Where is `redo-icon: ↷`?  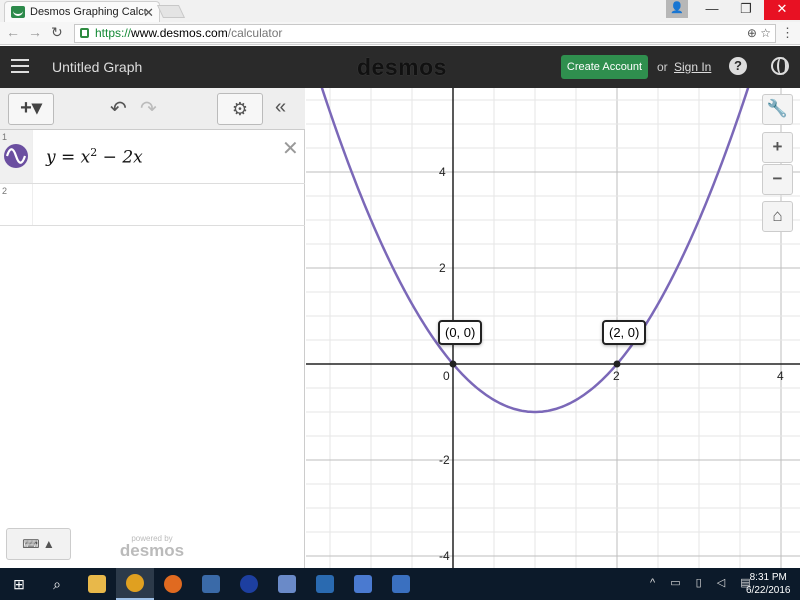 redo-icon: ↷ is located at coordinates (148, 108).